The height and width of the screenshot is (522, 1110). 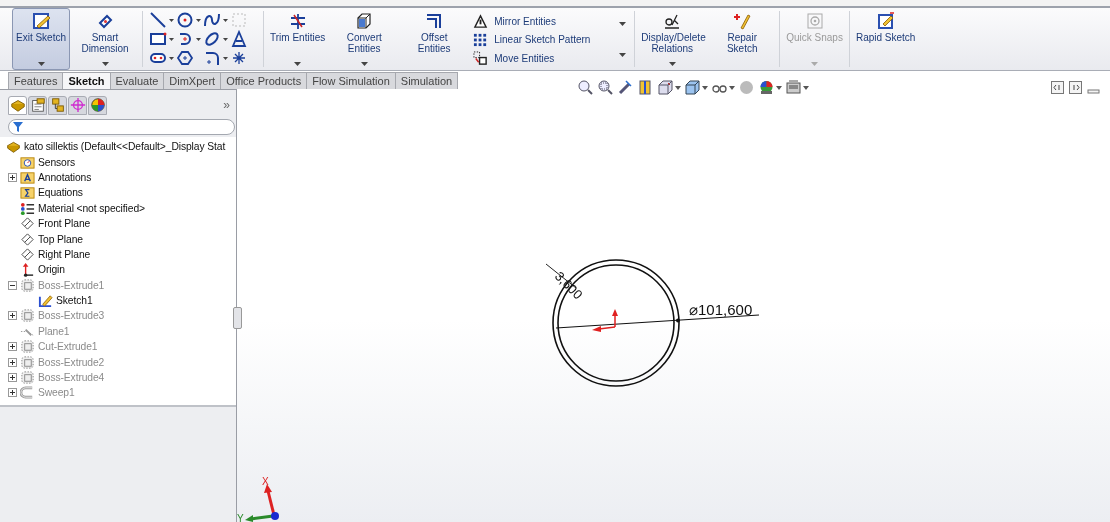 I want to click on filter-icon, so click(x=18, y=127).